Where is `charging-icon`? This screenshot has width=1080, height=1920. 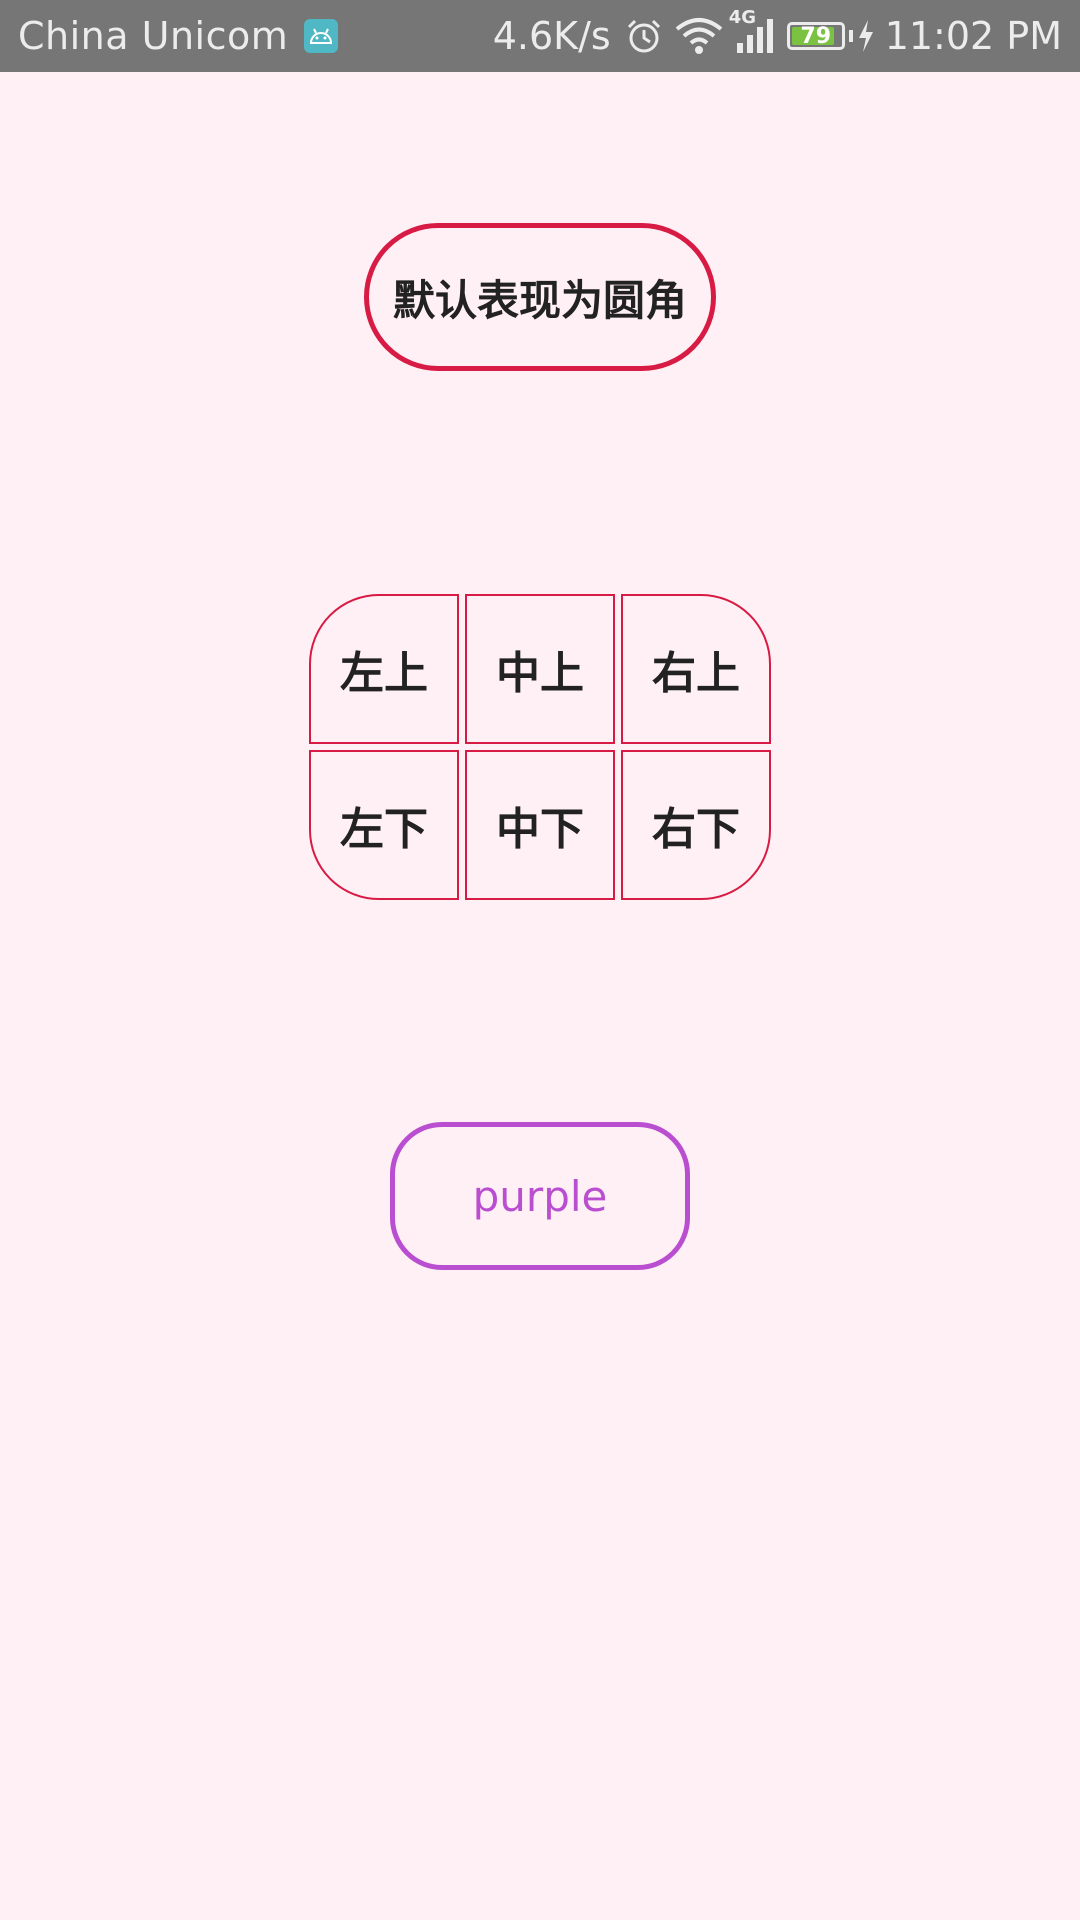
charging-icon is located at coordinates (866, 36).